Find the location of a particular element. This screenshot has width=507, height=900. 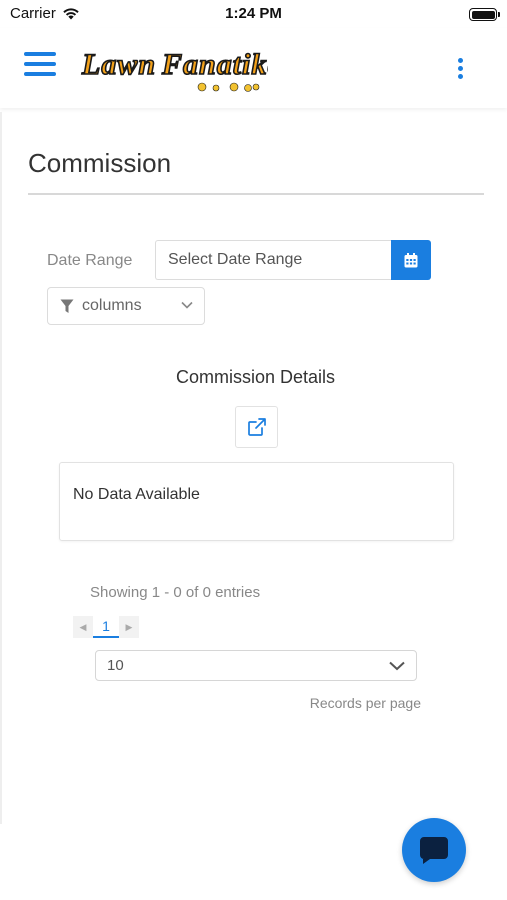

records-per-page-label: Records per page is located at coordinates (365, 703).